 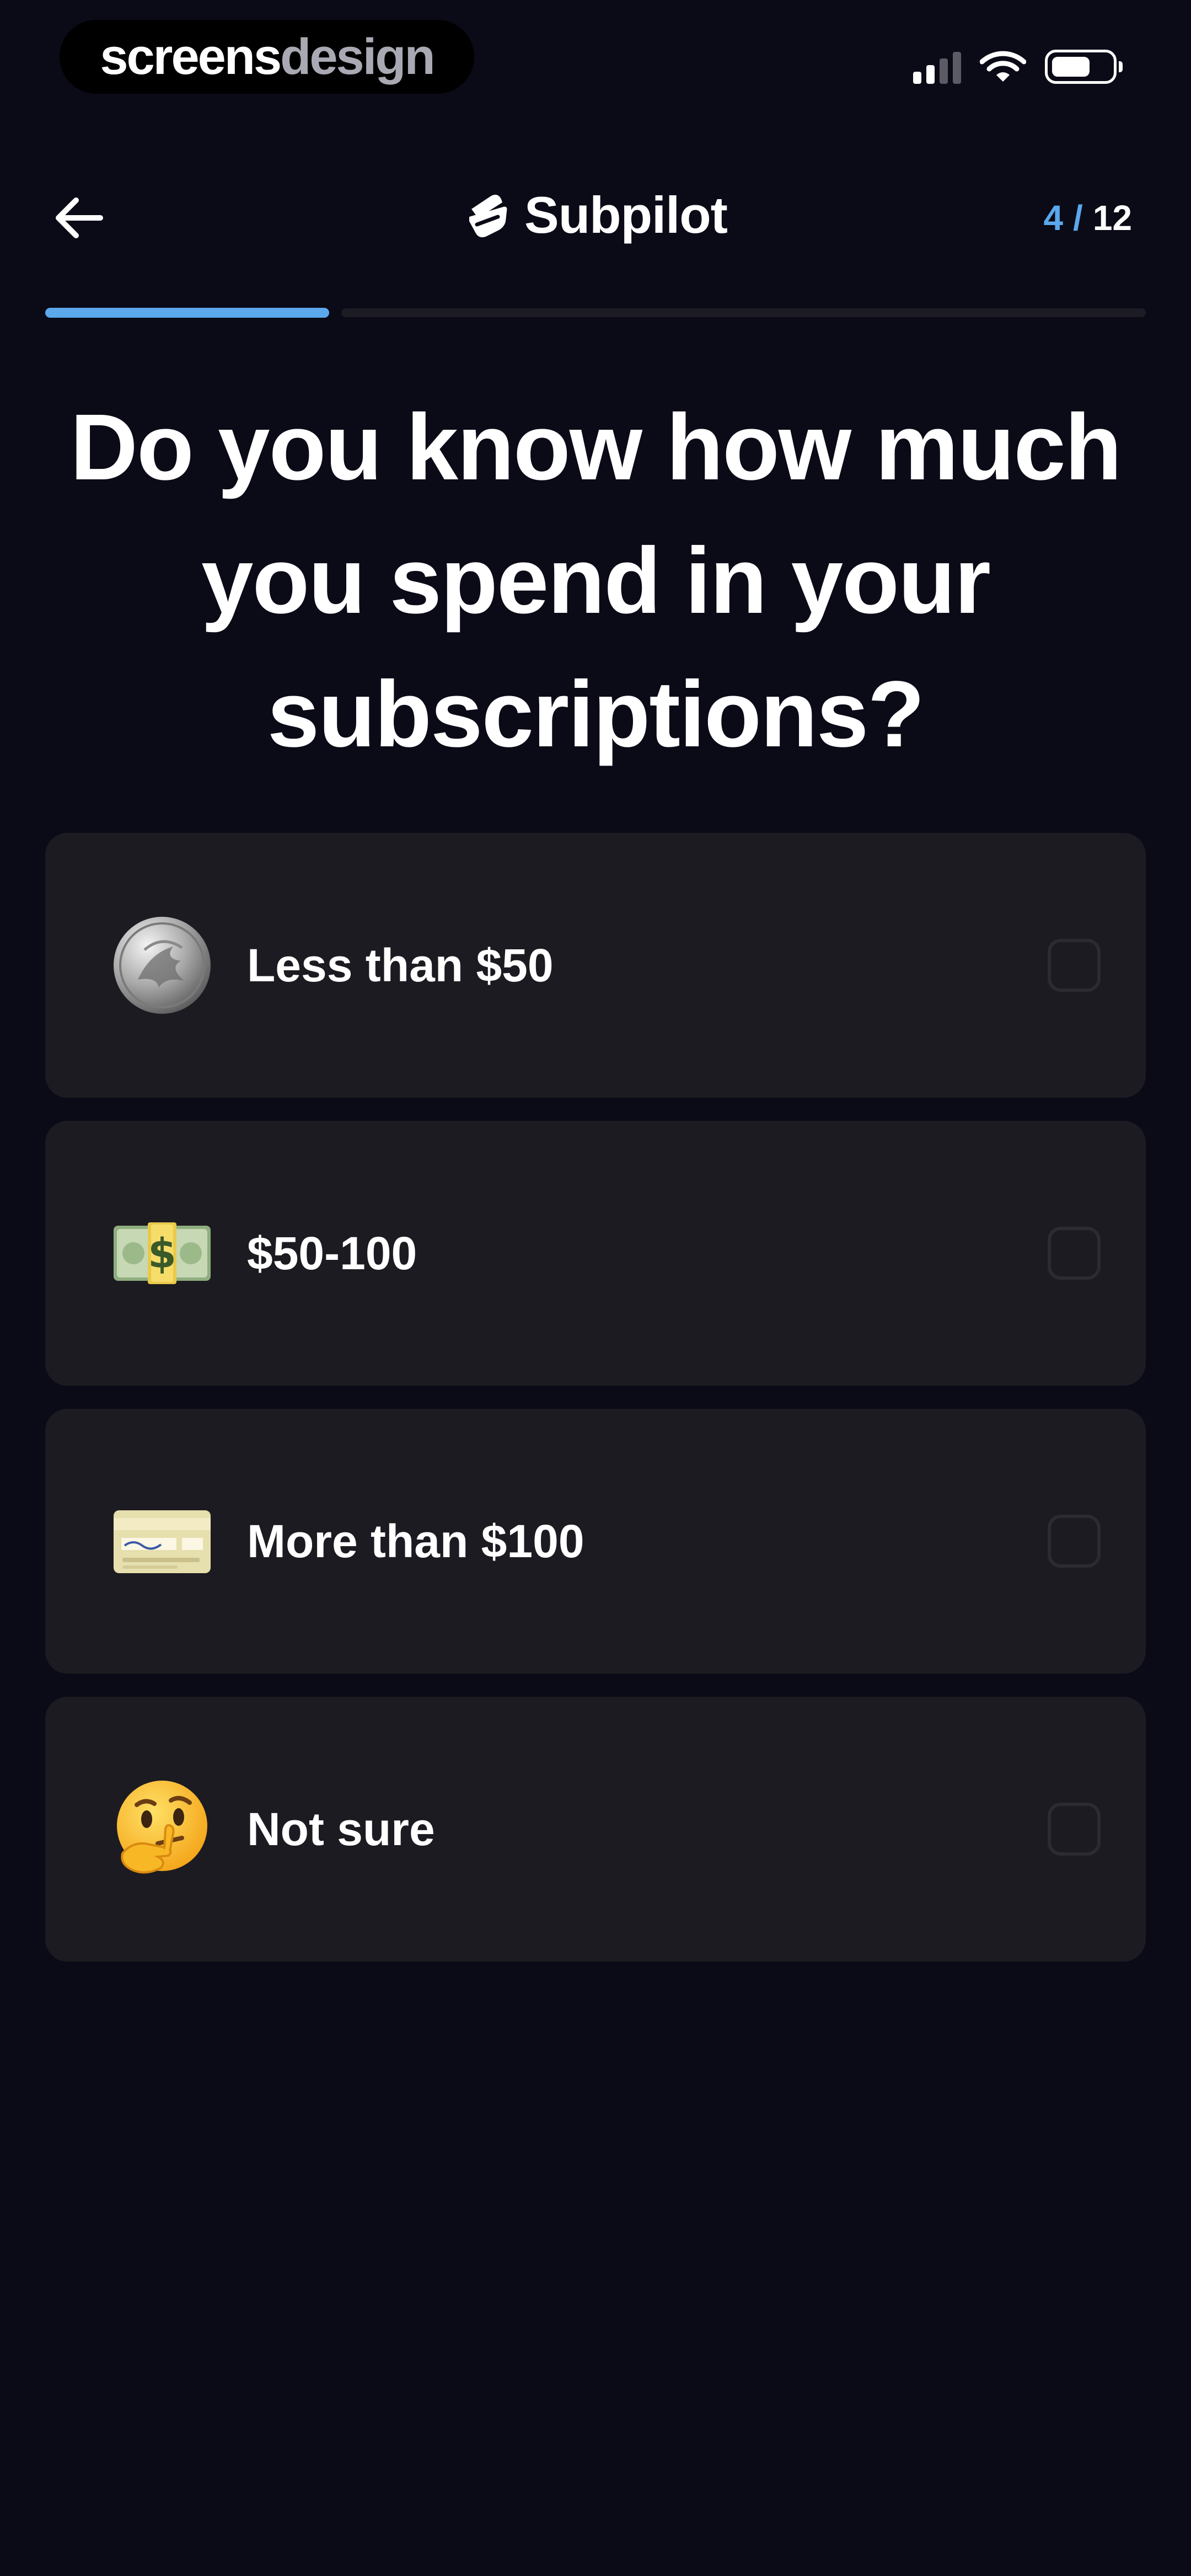 I want to click on step-total: 12, so click(x=1112, y=218).